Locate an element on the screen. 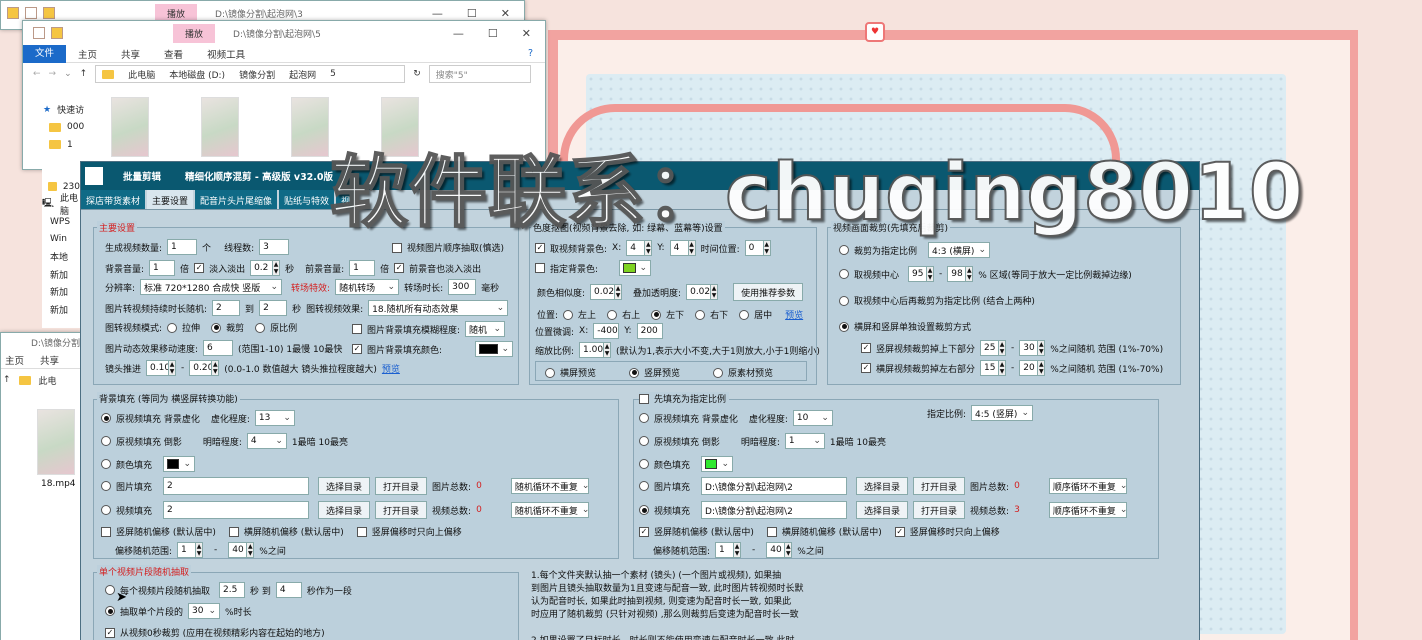  crop-center-then-radio is located at coordinates (844, 300).